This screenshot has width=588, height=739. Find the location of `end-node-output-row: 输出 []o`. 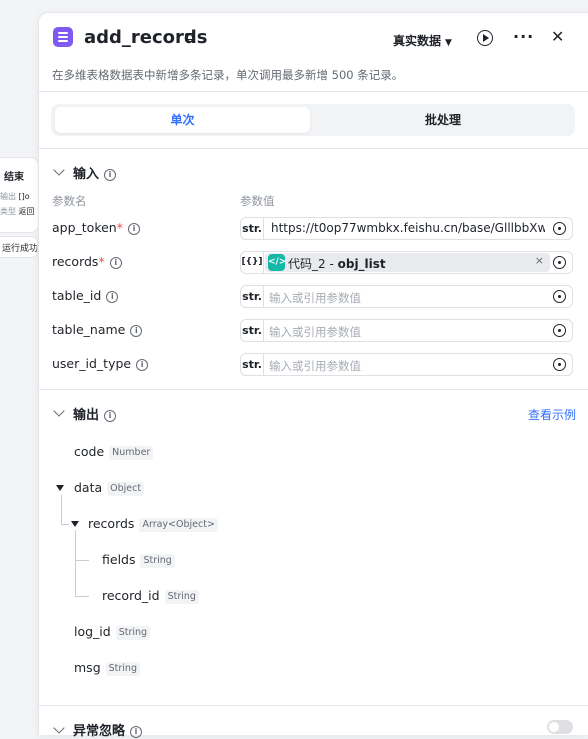

end-node-output-row: 输出 []o is located at coordinates (15, 196).